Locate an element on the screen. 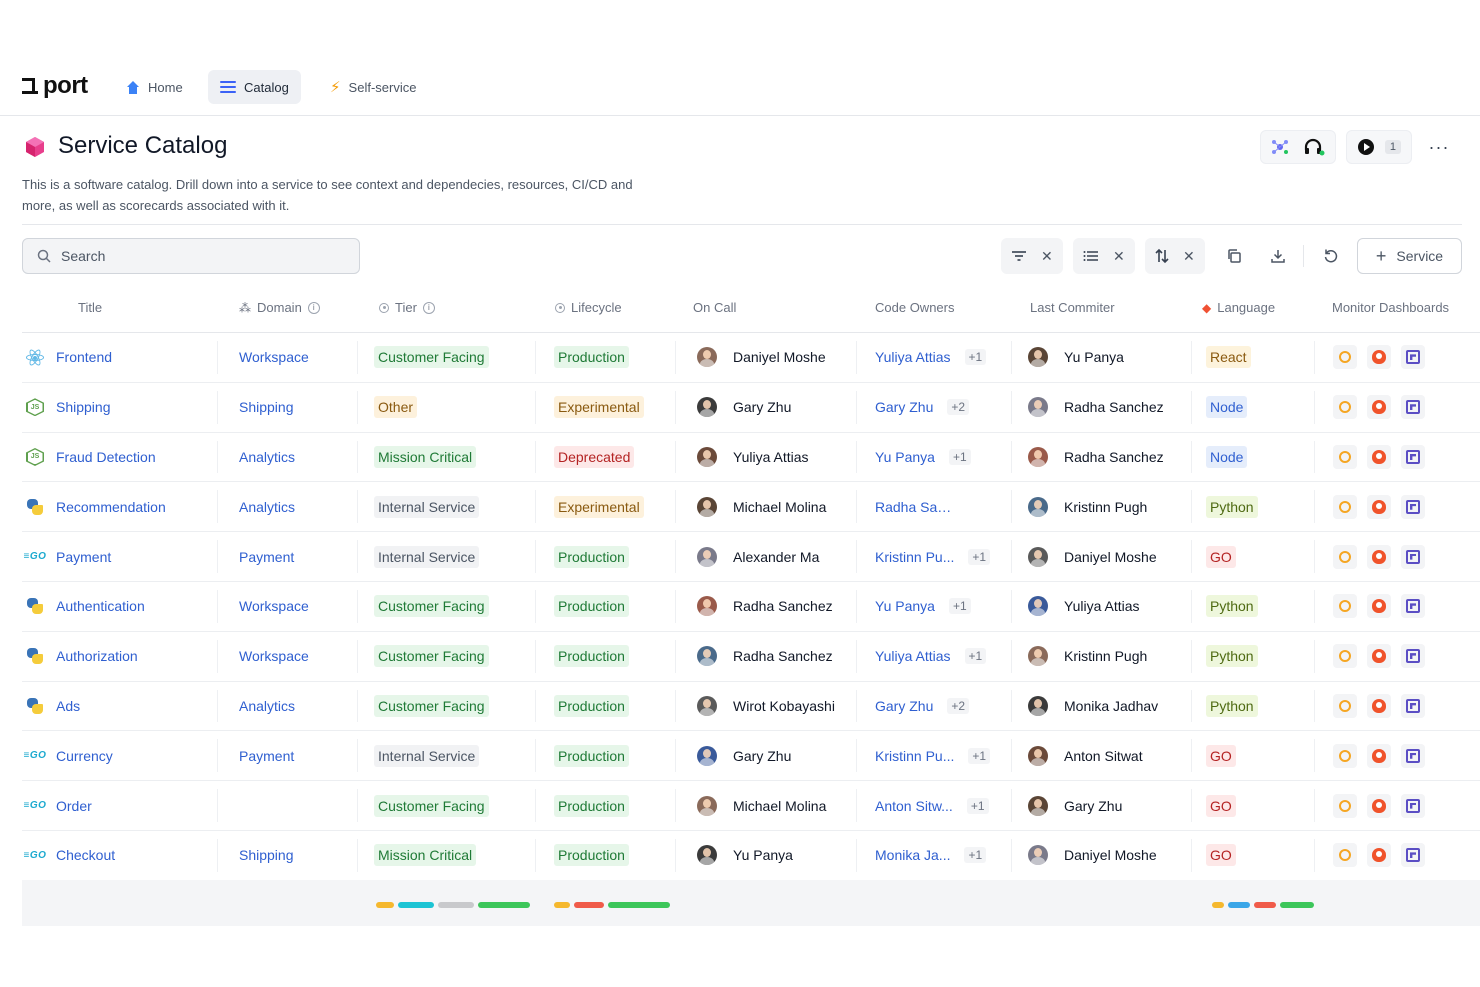 The height and width of the screenshot is (987, 1480). service-title-link: Order is located at coordinates (74, 806).